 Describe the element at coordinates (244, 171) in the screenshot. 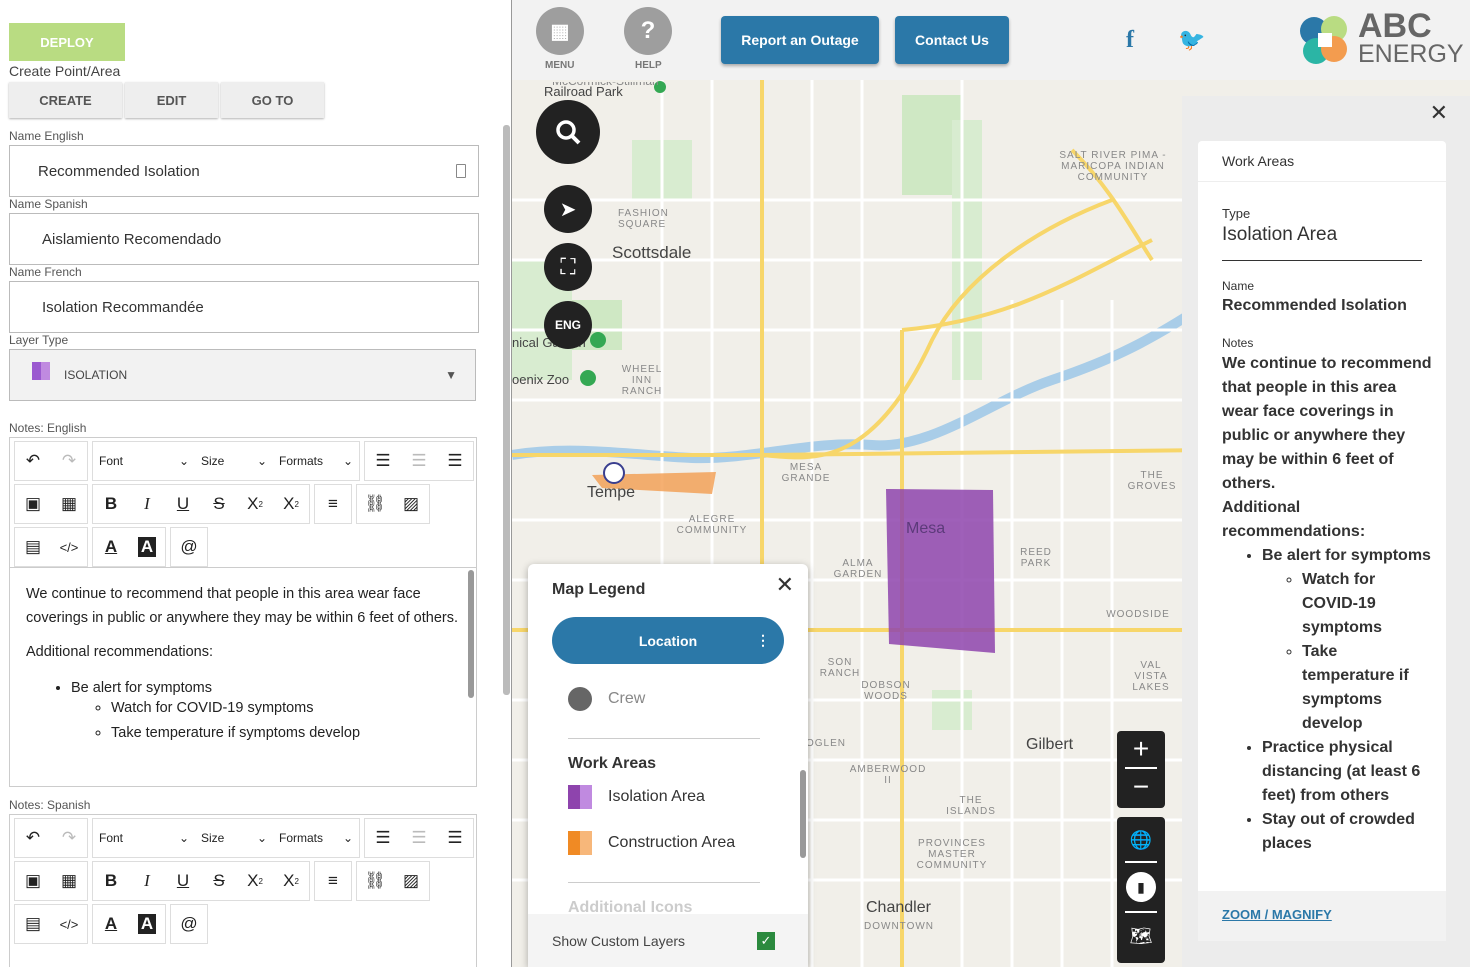

I see `name-english-field: Recommended Isolation` at that location.